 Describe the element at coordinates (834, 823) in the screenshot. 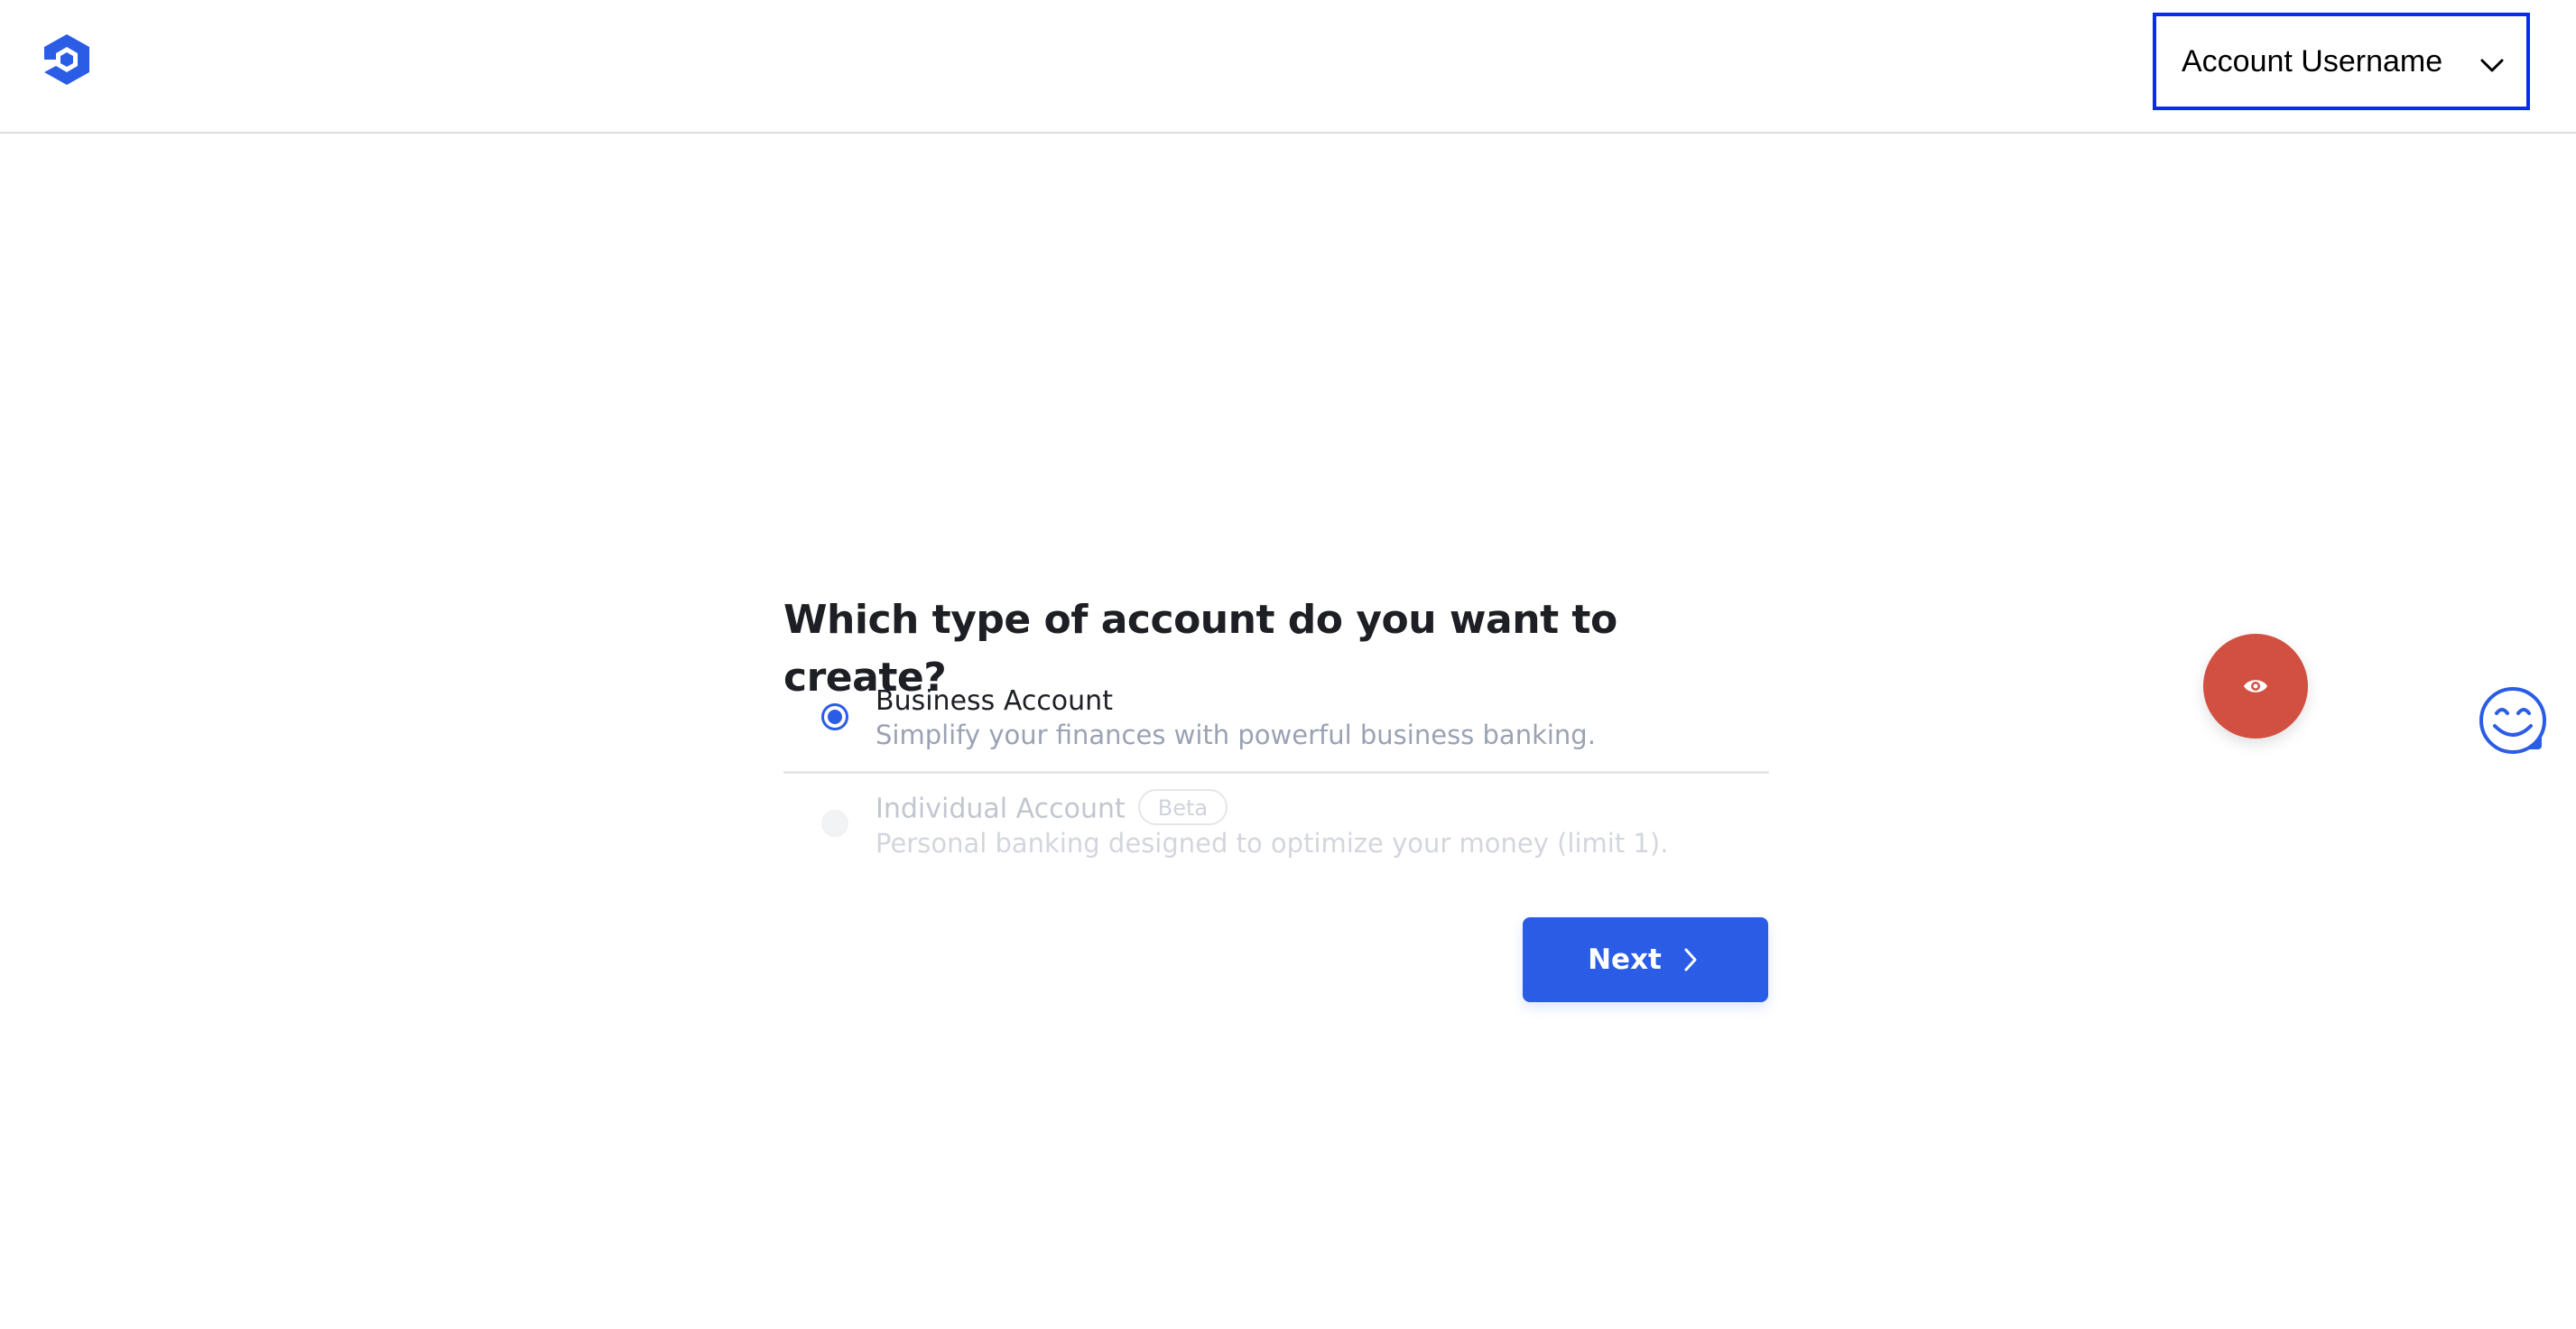

I see `individual-account-radio` at that location.